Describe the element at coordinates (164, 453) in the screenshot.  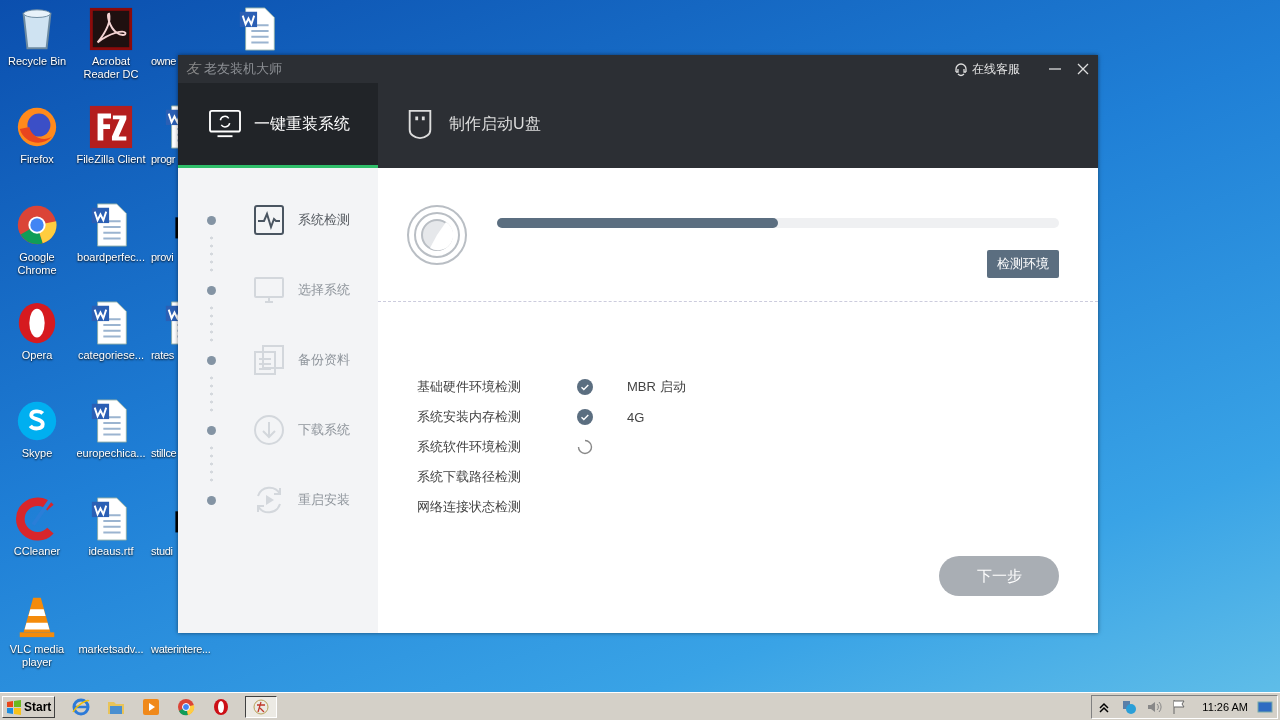
I see `icon-label: stillce` at that location.